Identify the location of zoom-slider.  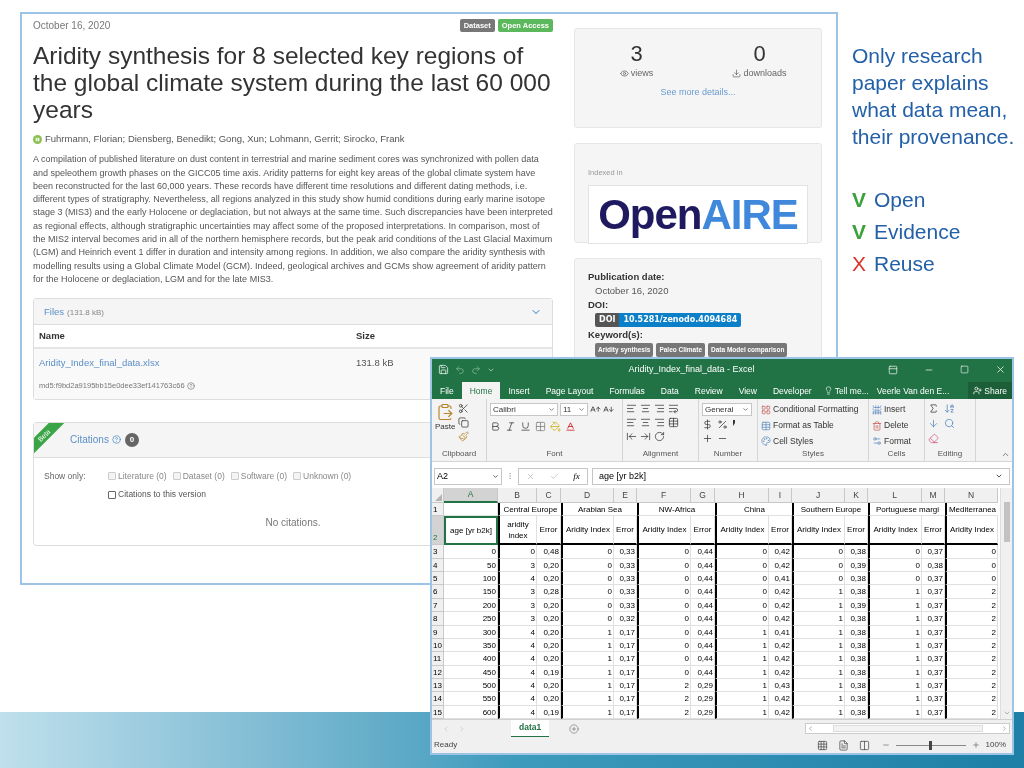
(930, 745).